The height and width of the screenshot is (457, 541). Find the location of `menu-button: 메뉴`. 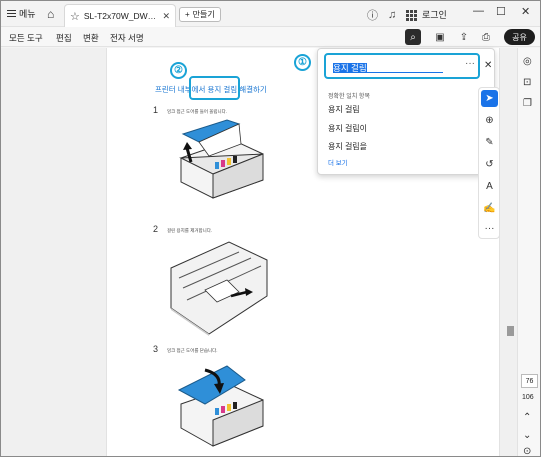

menu-button: 메뉴 is located at coordinates (21, 13).